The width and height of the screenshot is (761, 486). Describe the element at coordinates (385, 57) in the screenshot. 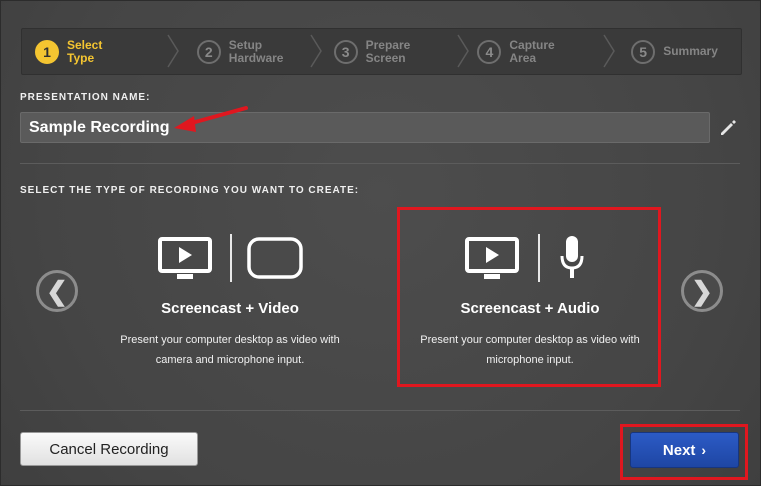

I see `step-label-line2: Screen` at that location.